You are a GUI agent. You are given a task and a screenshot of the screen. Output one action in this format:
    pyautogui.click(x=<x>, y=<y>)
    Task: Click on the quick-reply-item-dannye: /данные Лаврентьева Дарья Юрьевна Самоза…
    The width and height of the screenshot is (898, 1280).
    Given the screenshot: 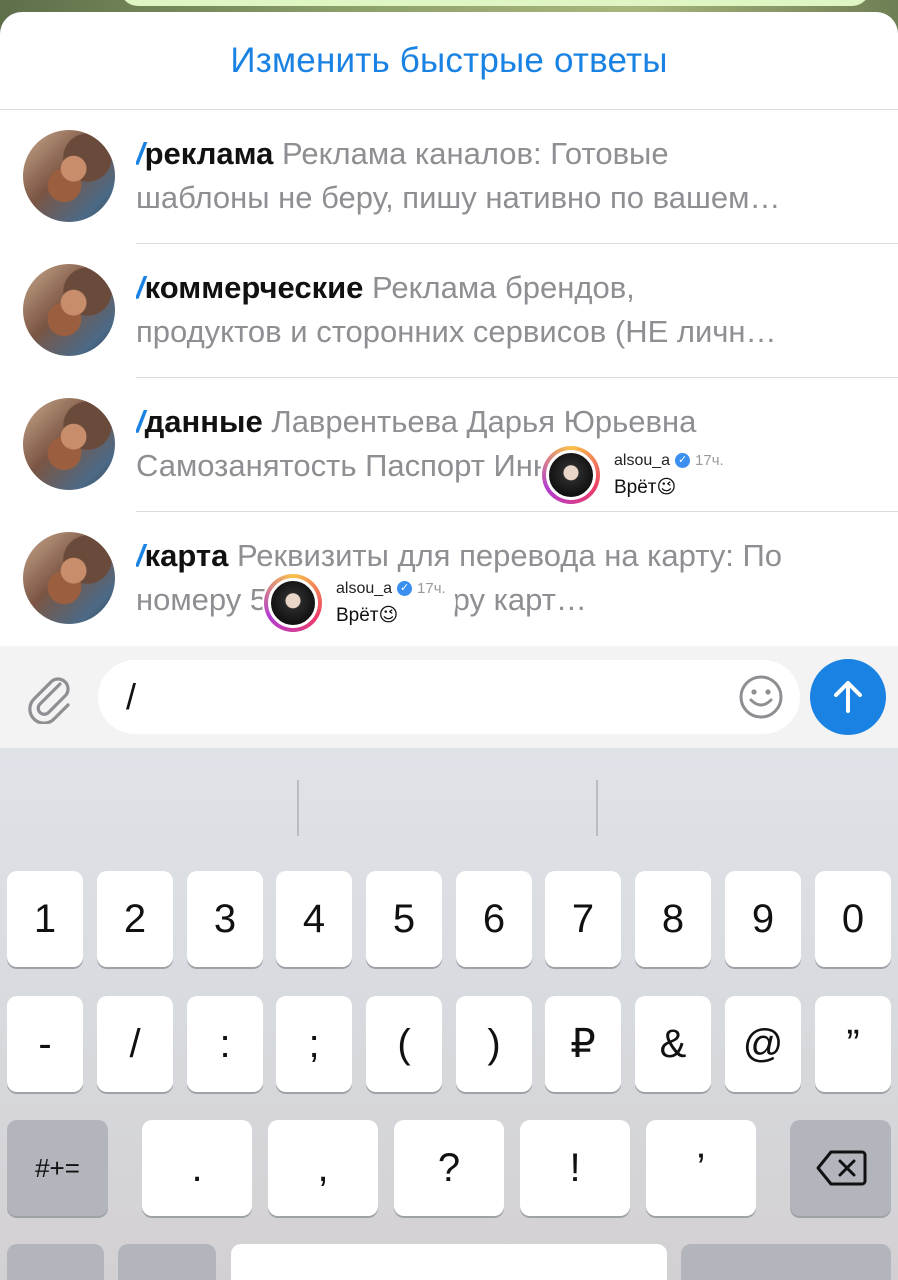 What is the action you would take?
    pyautogui.click(x=449, y=445)
    